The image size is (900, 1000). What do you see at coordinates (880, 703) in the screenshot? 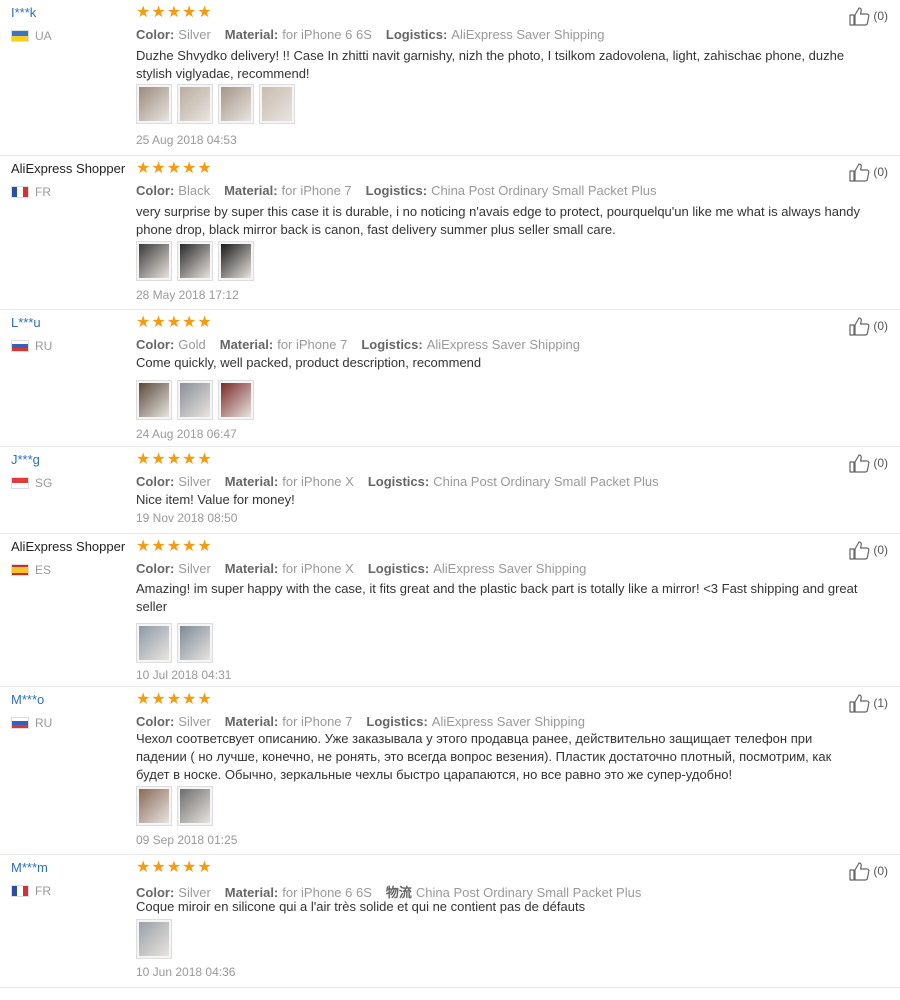
I see `helpful-count: (1)` at bounding box center [880, 703].